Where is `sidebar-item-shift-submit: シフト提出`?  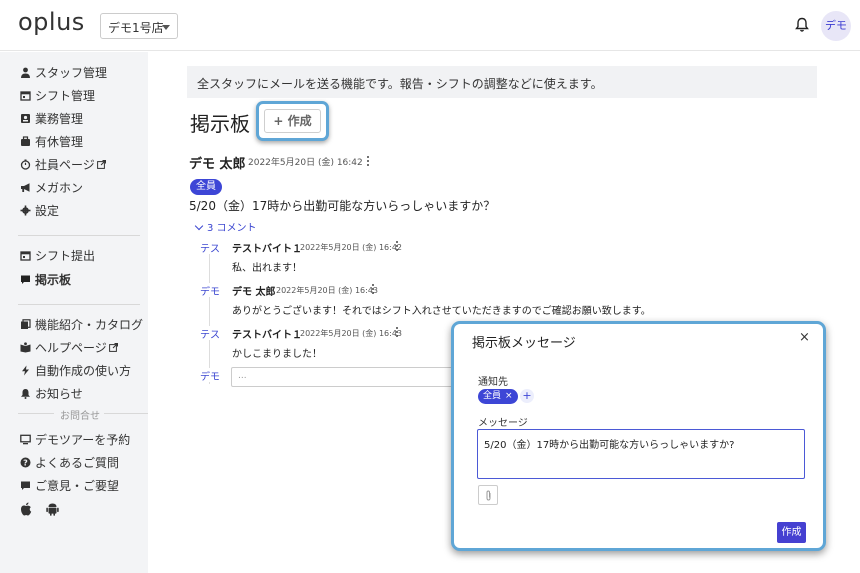 sidebar-item-shift-submit: シフト提出 is located at coordinates (57, 256).